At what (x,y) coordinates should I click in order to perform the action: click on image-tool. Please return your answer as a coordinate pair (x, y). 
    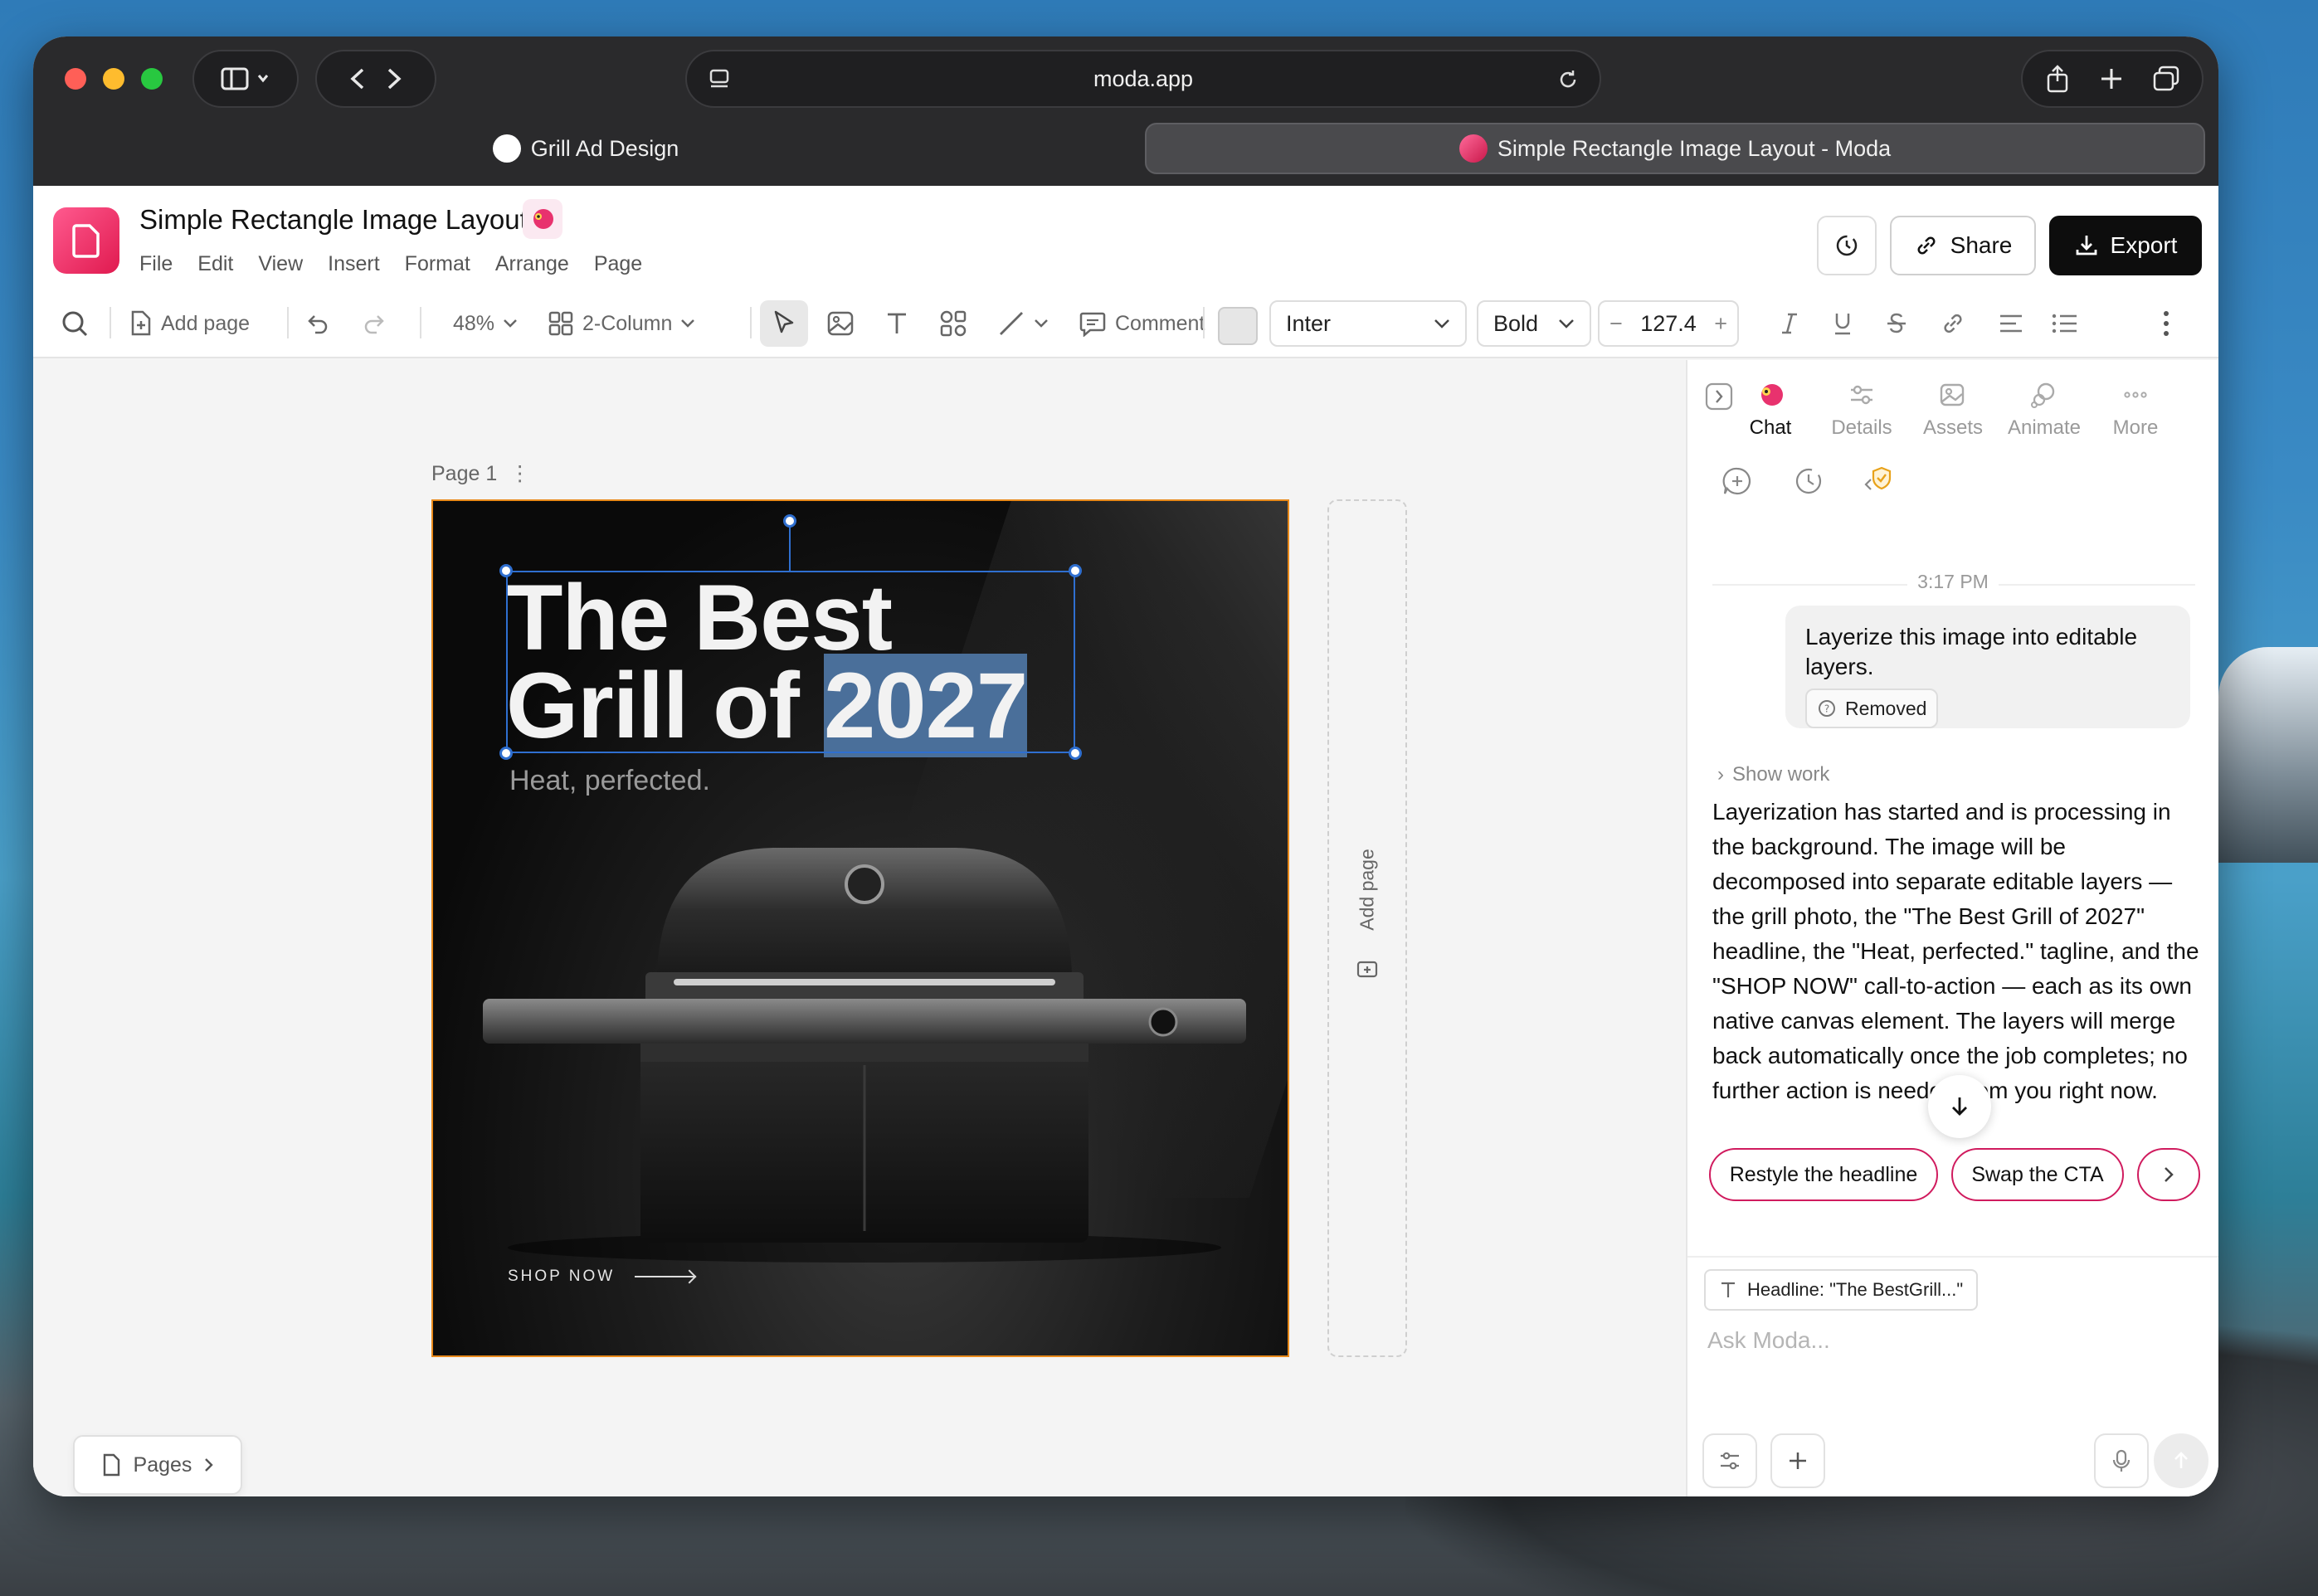
    Looking at the image, I should click on (840, 323).